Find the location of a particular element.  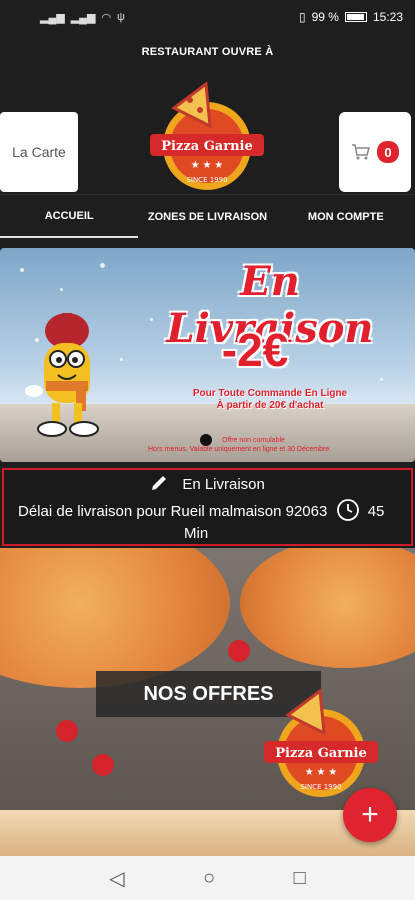

usb-icon: ψ is located at coordinates (121, 17).